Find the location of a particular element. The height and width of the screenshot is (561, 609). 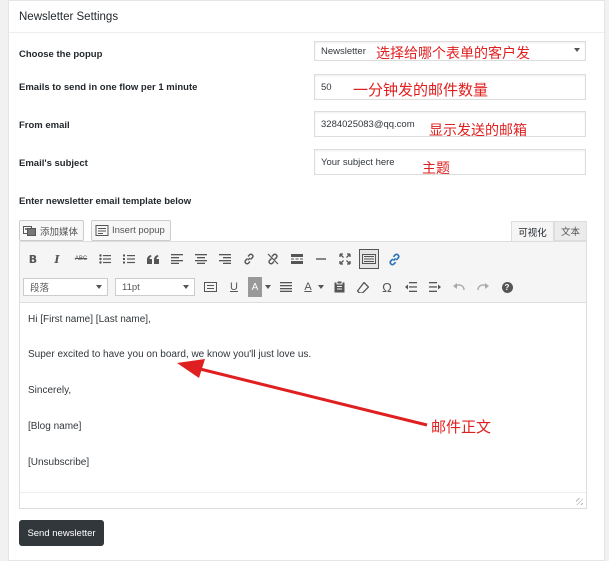

send-newsletter-button: Send newsletter is located at coordinates (61, 533).